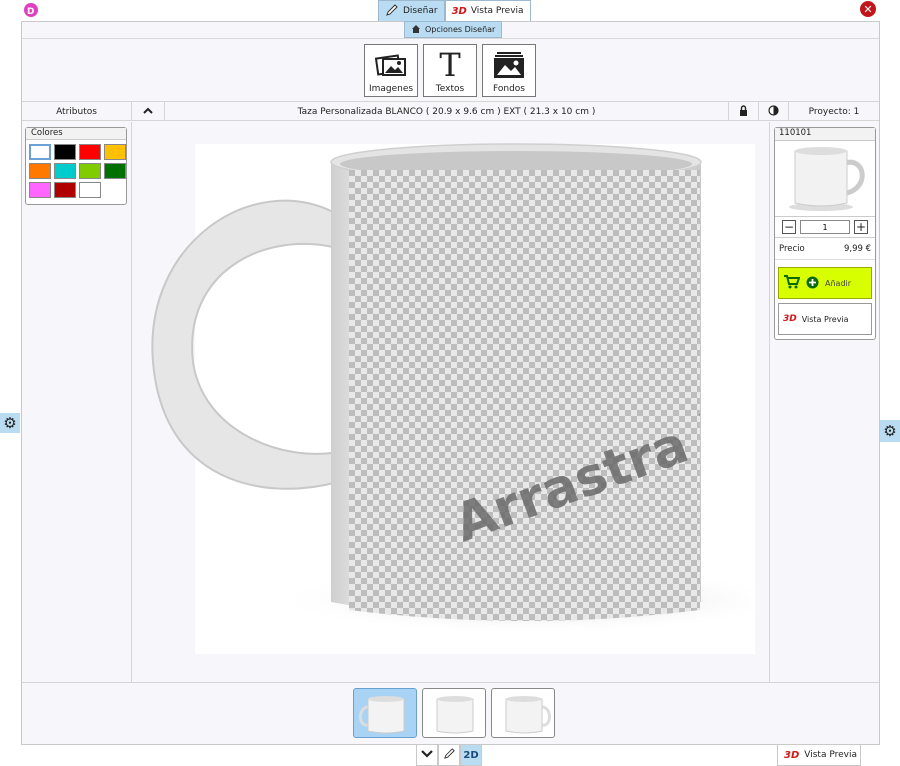 The image size is (900, 766). What do you see at coordinates (76, 134) in the screenshot?
I see `colors-title: Colores` at bounding box center [76, 134].